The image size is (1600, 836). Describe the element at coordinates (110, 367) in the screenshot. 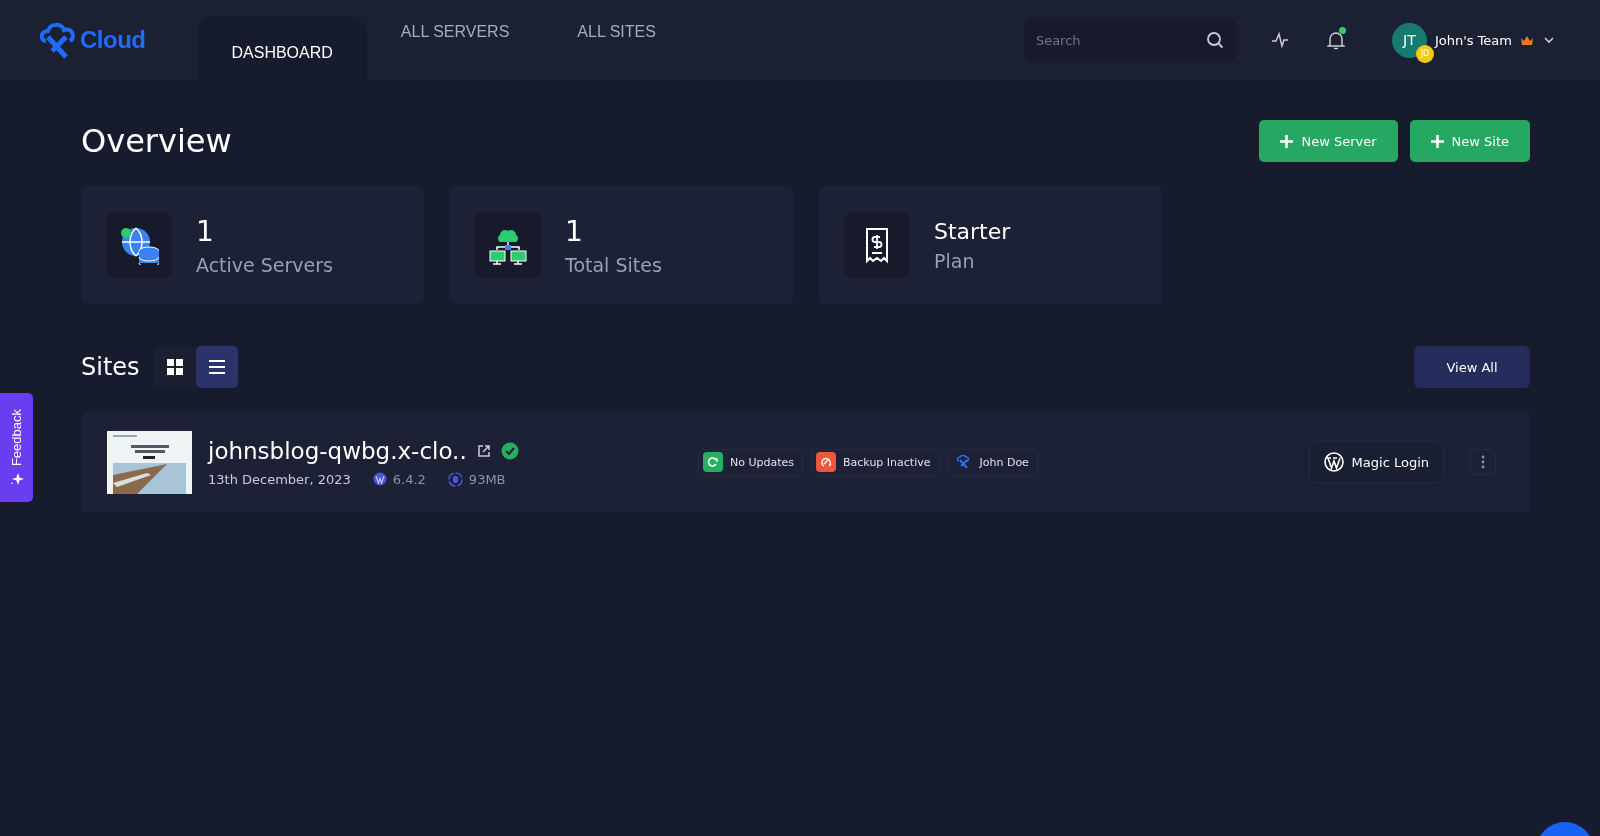

I see `section-title: Sites` at that location.